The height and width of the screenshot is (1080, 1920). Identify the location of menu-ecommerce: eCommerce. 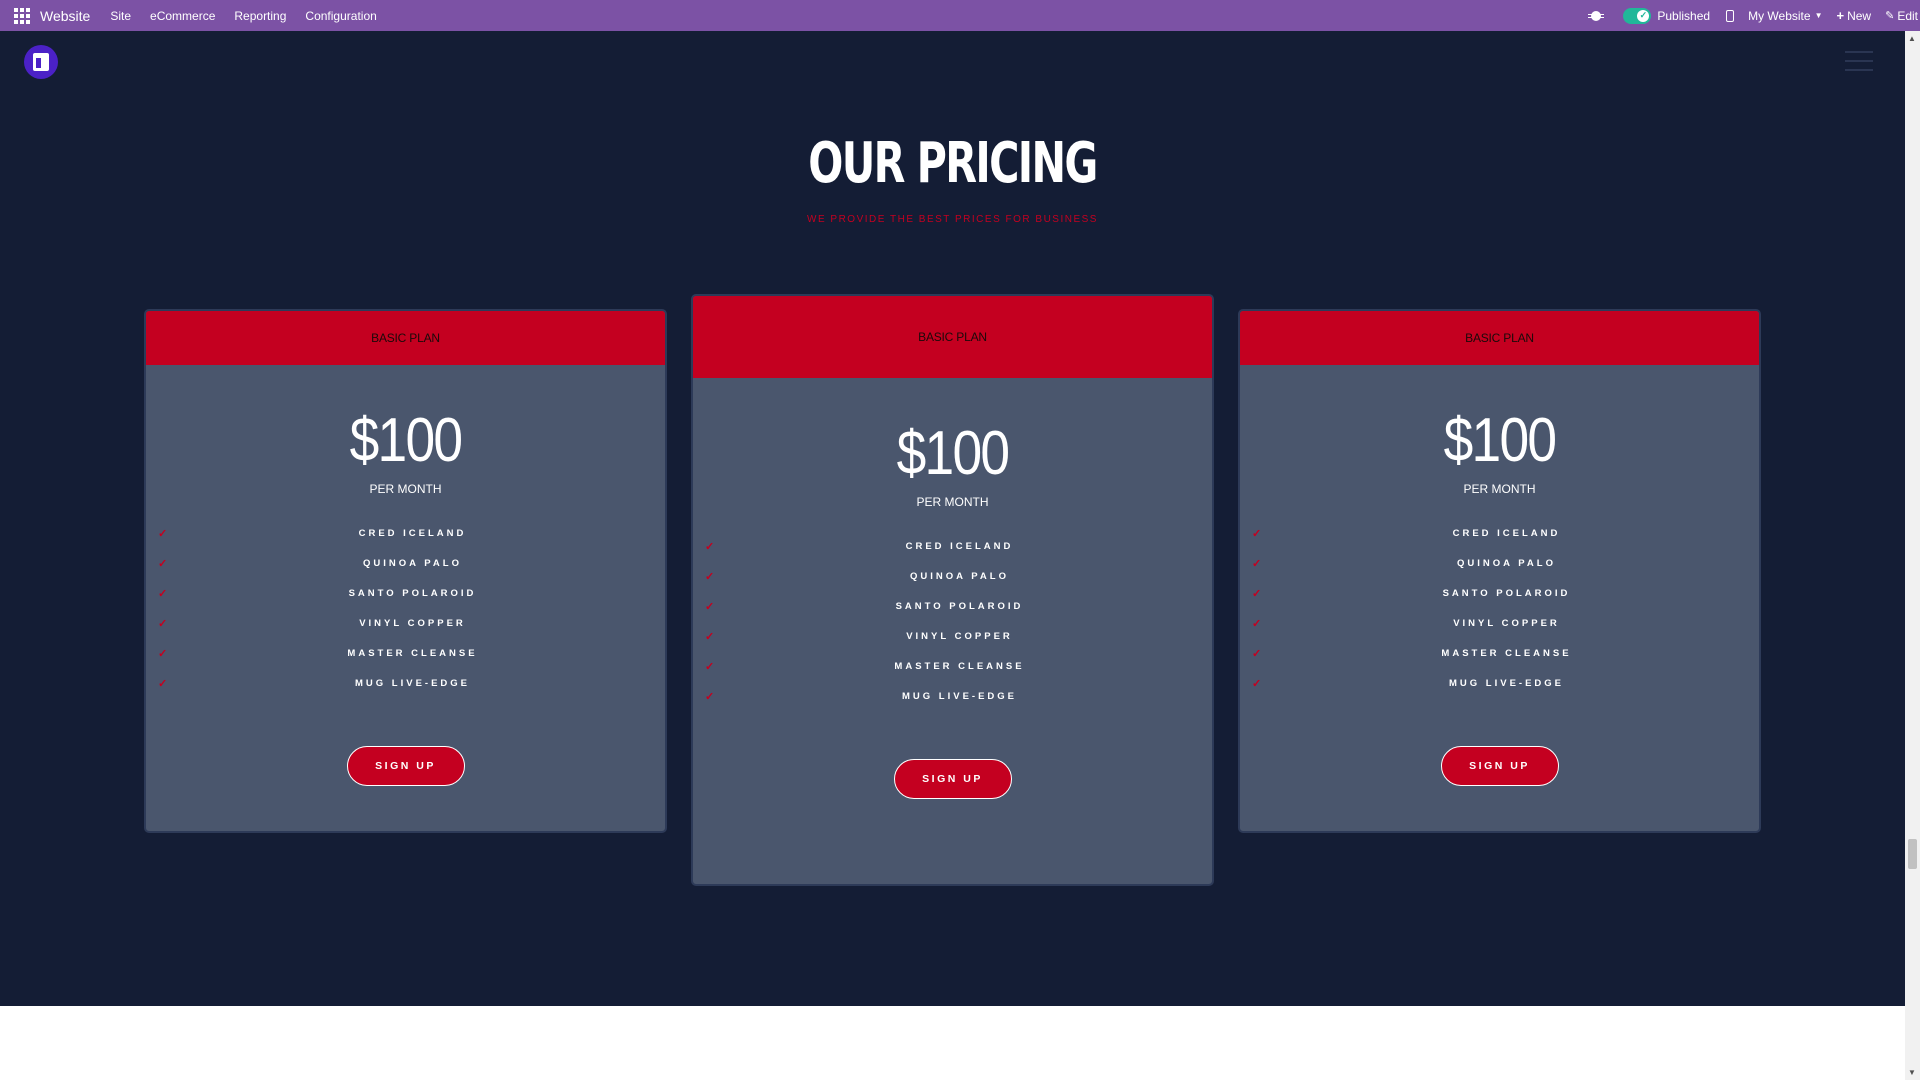
(182, 16).